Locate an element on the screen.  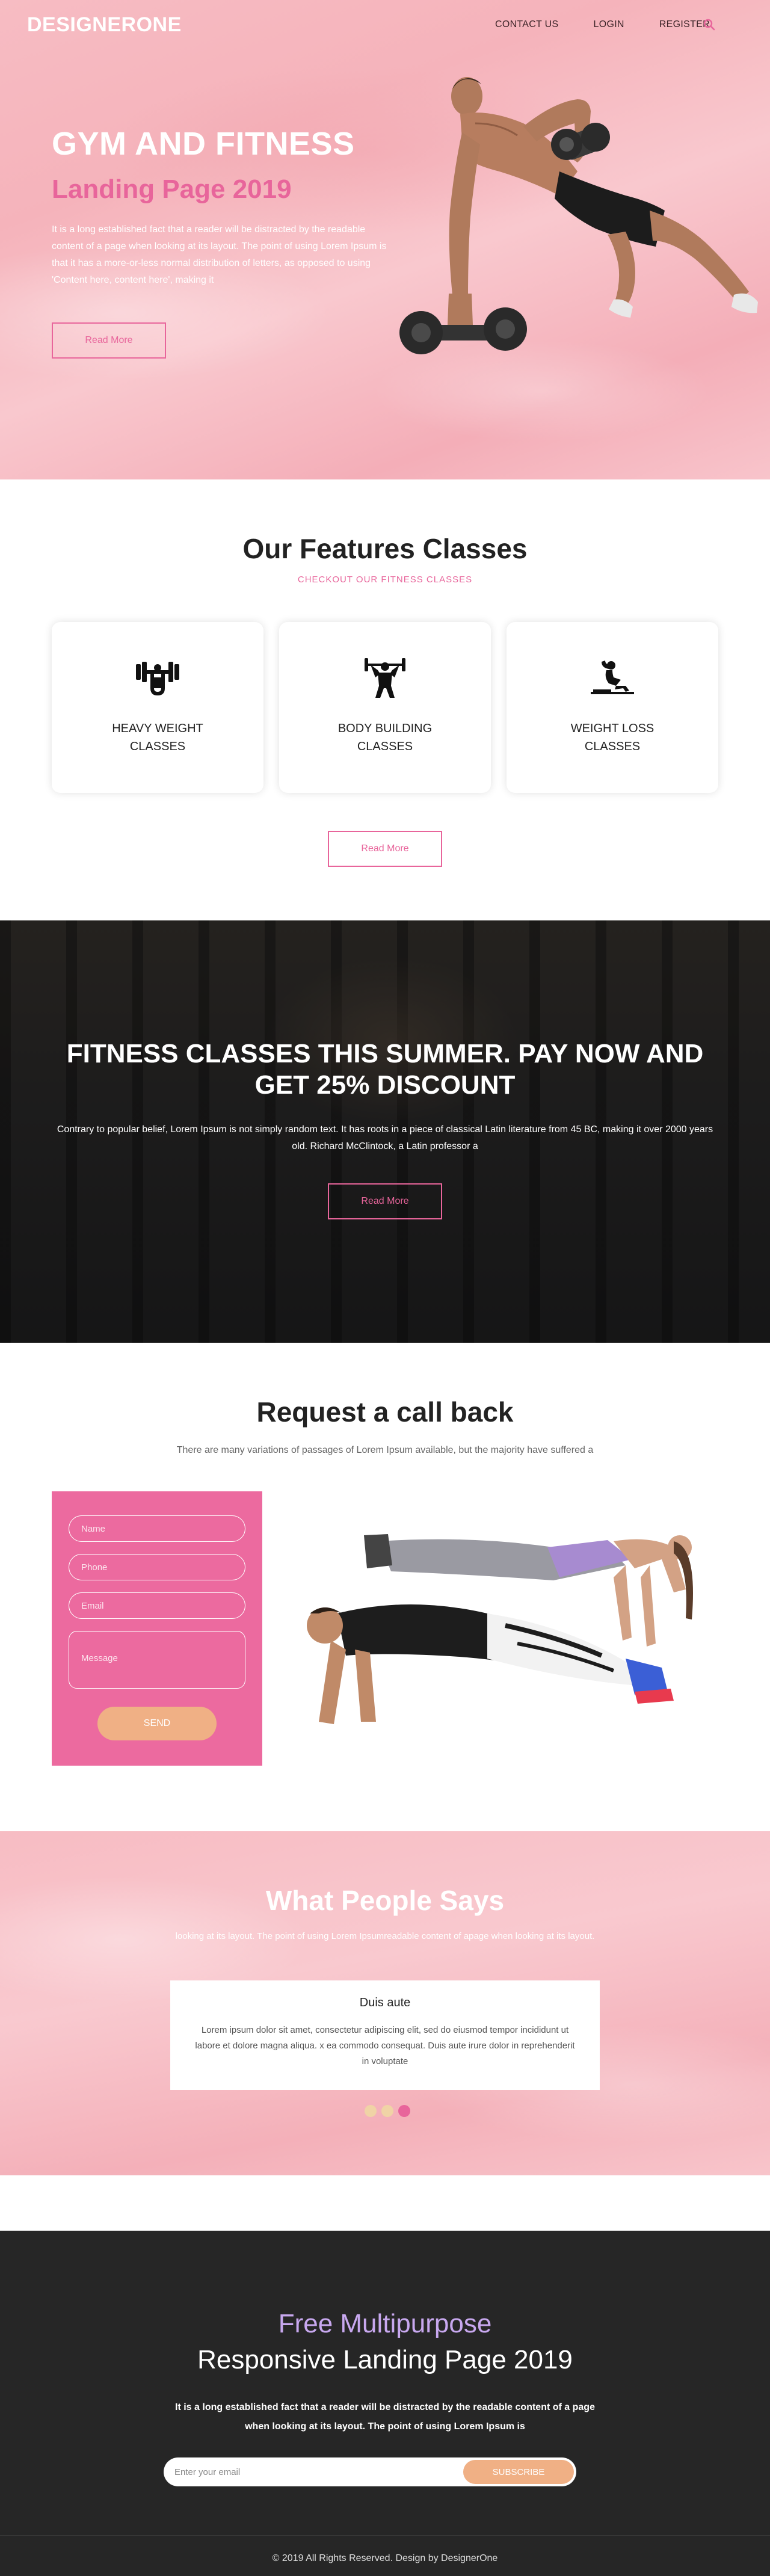
feature-card-label: BODY BUILDING CLASSES is located at coordinates (385, 737).